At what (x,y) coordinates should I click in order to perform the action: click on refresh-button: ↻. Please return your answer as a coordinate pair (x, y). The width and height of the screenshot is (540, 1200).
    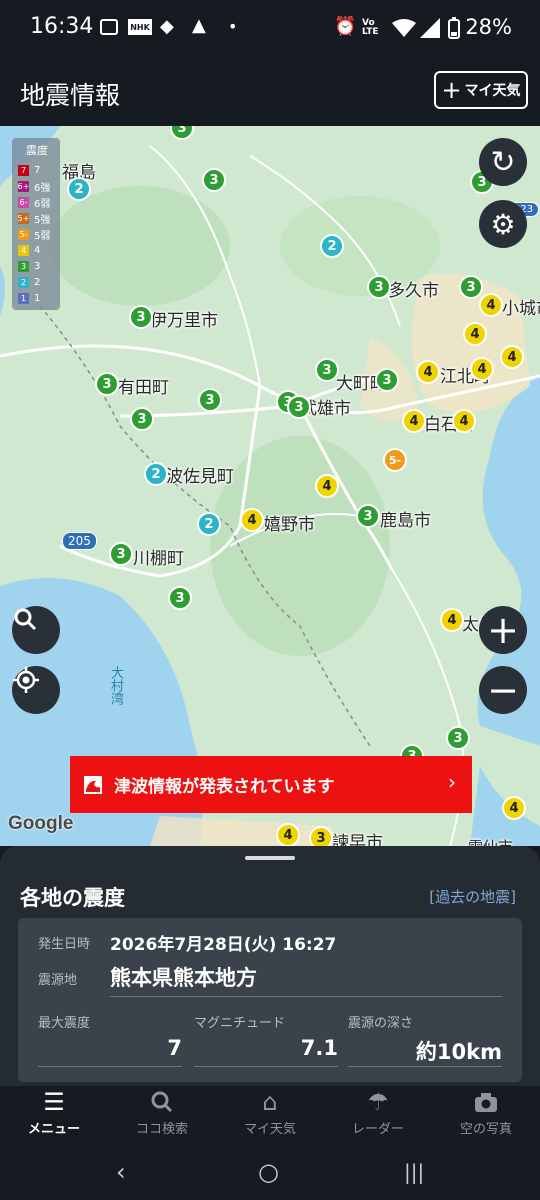
    Looking at the image, I should click on (503, 162).